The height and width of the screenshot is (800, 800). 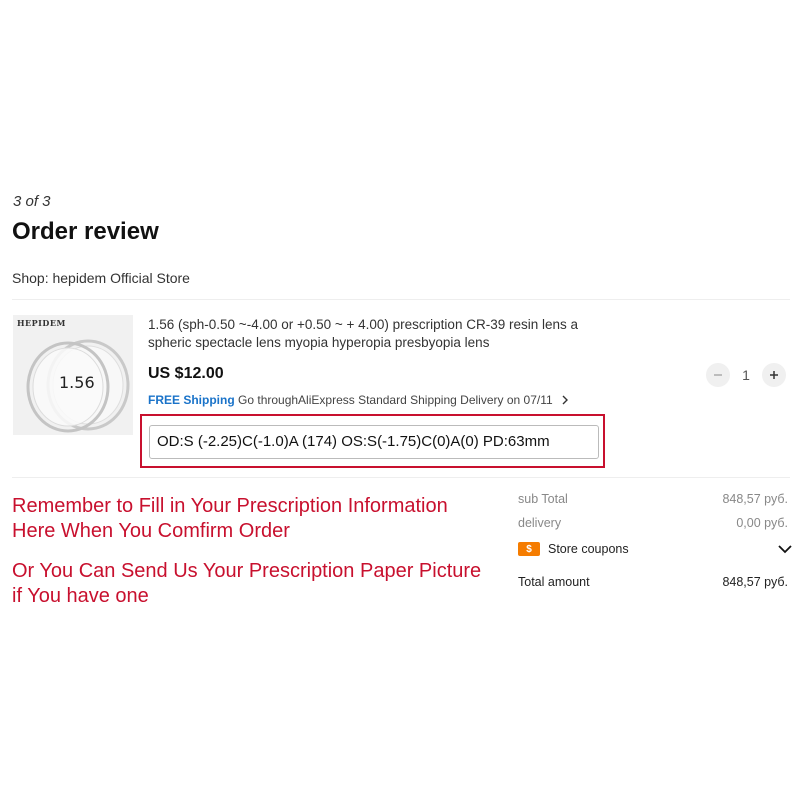 I want to click on increase-quantity-button, so click(x=774, y=375).